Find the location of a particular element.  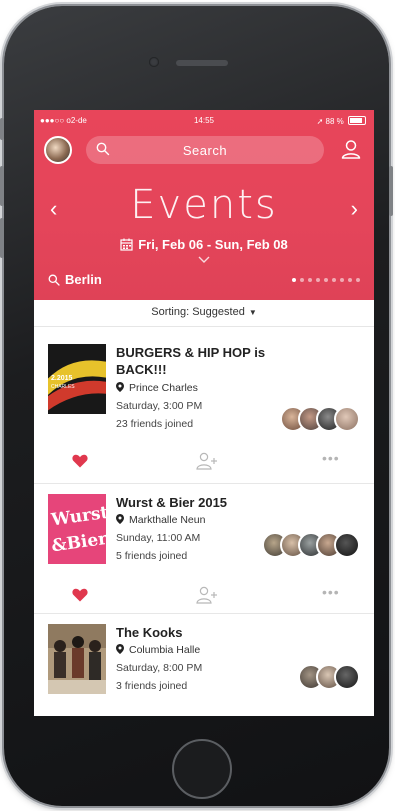

power-button is located at coordinates (391, 191).